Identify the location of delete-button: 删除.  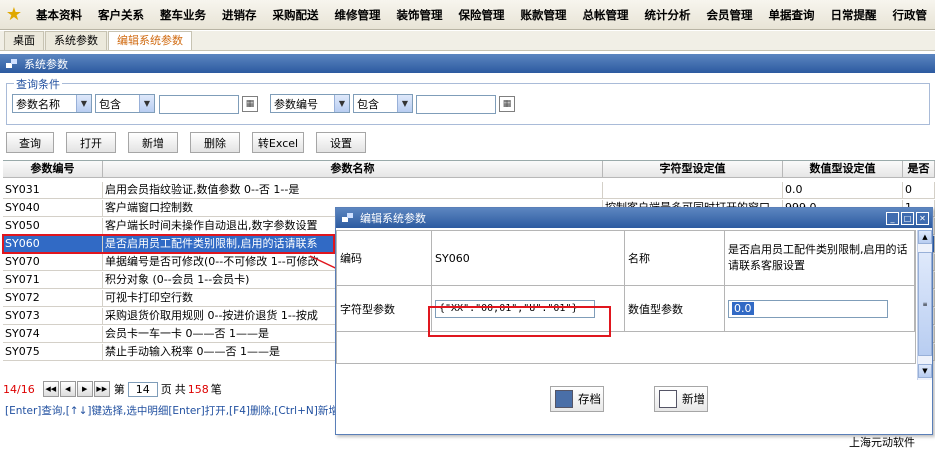
(215, 142).